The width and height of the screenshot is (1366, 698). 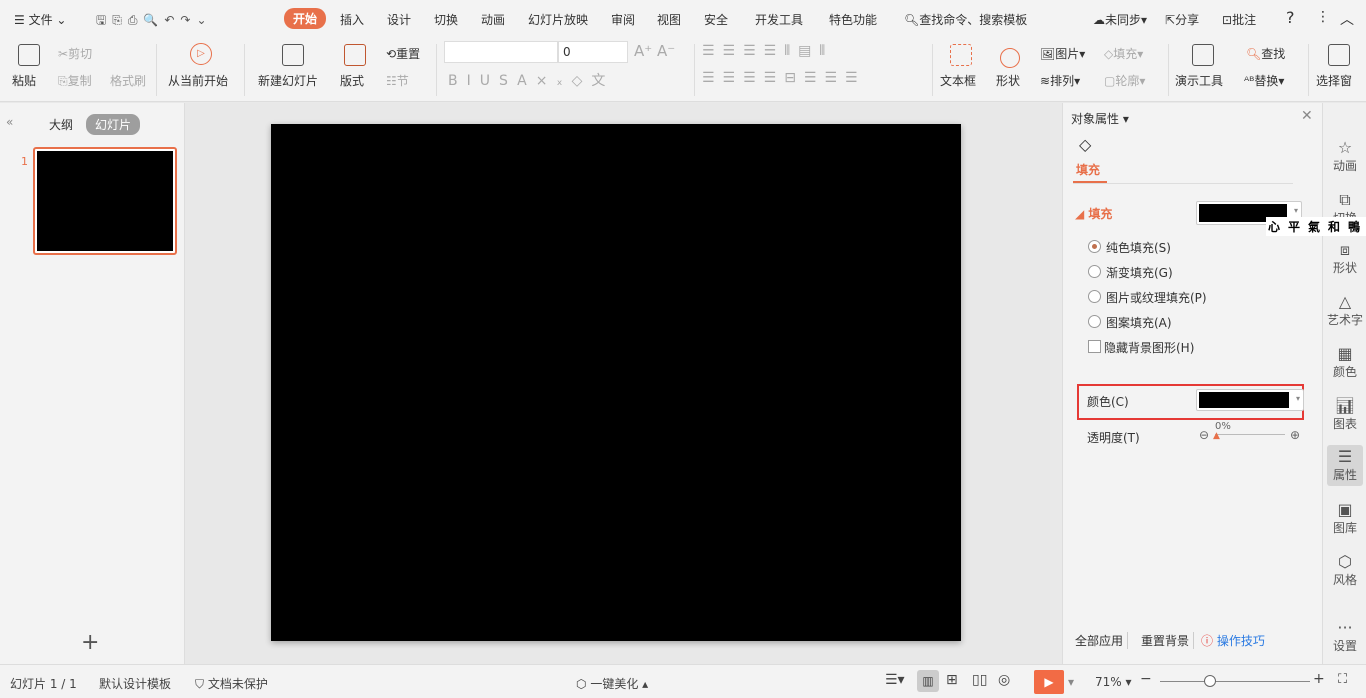 What do you see at coordinates (403, 53) in the screenshot?
I see `reset-button: ⟲重置` at bounding box center [403, 53].